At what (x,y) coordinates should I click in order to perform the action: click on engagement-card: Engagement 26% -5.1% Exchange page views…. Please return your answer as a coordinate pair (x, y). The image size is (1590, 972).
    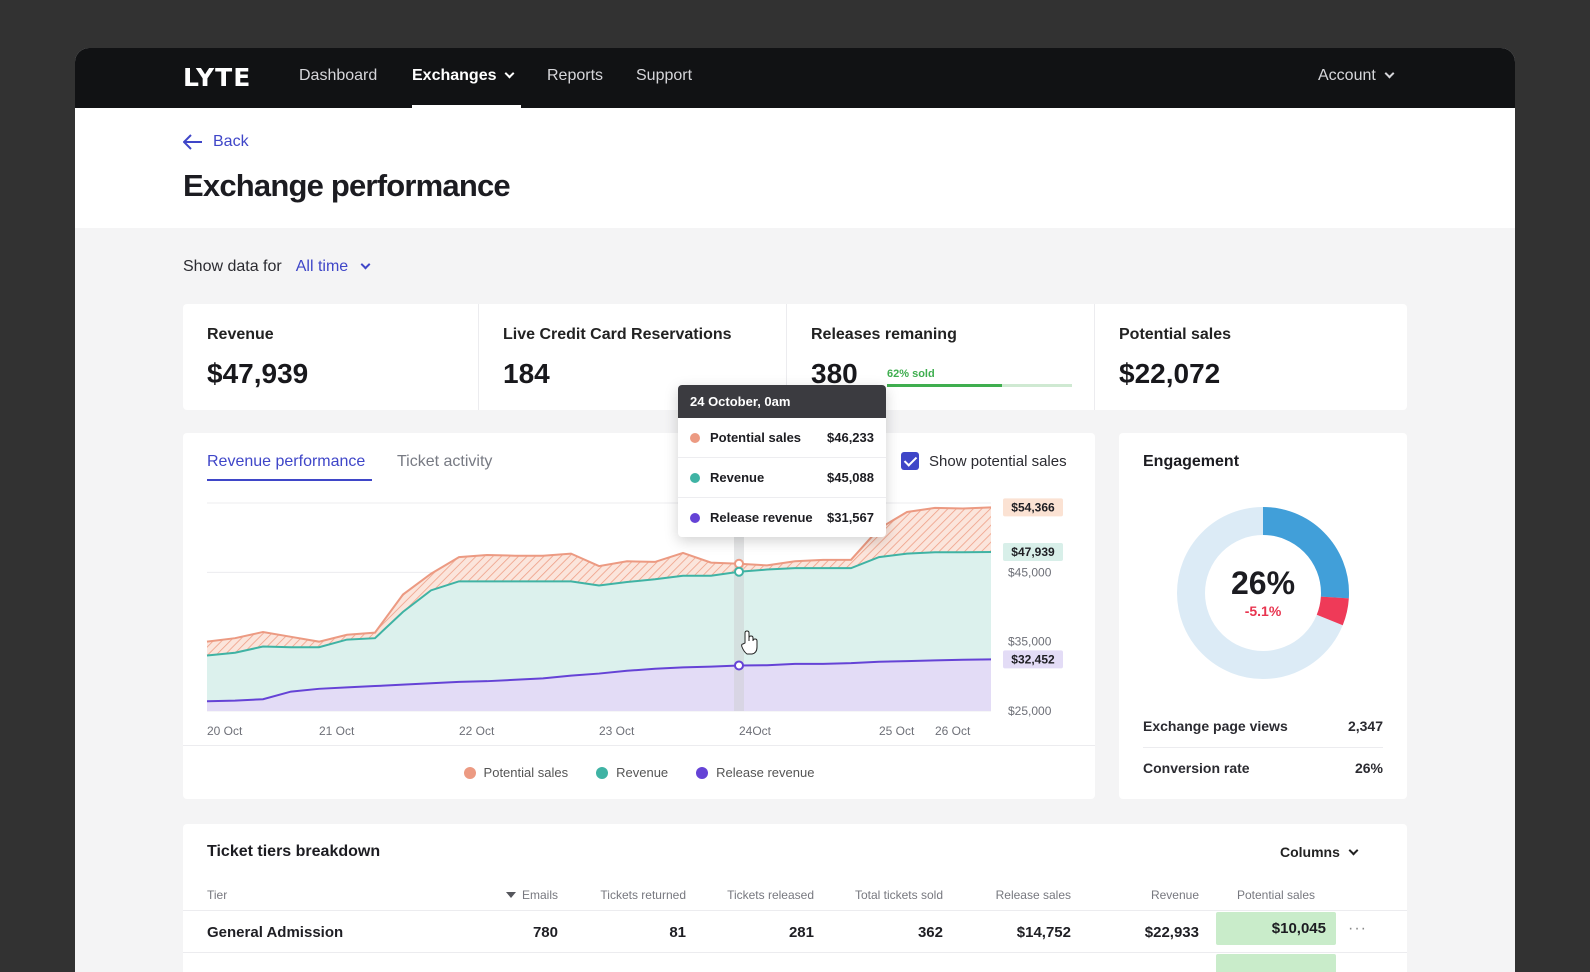
    Looking at the image, I should click on (1263, 616).